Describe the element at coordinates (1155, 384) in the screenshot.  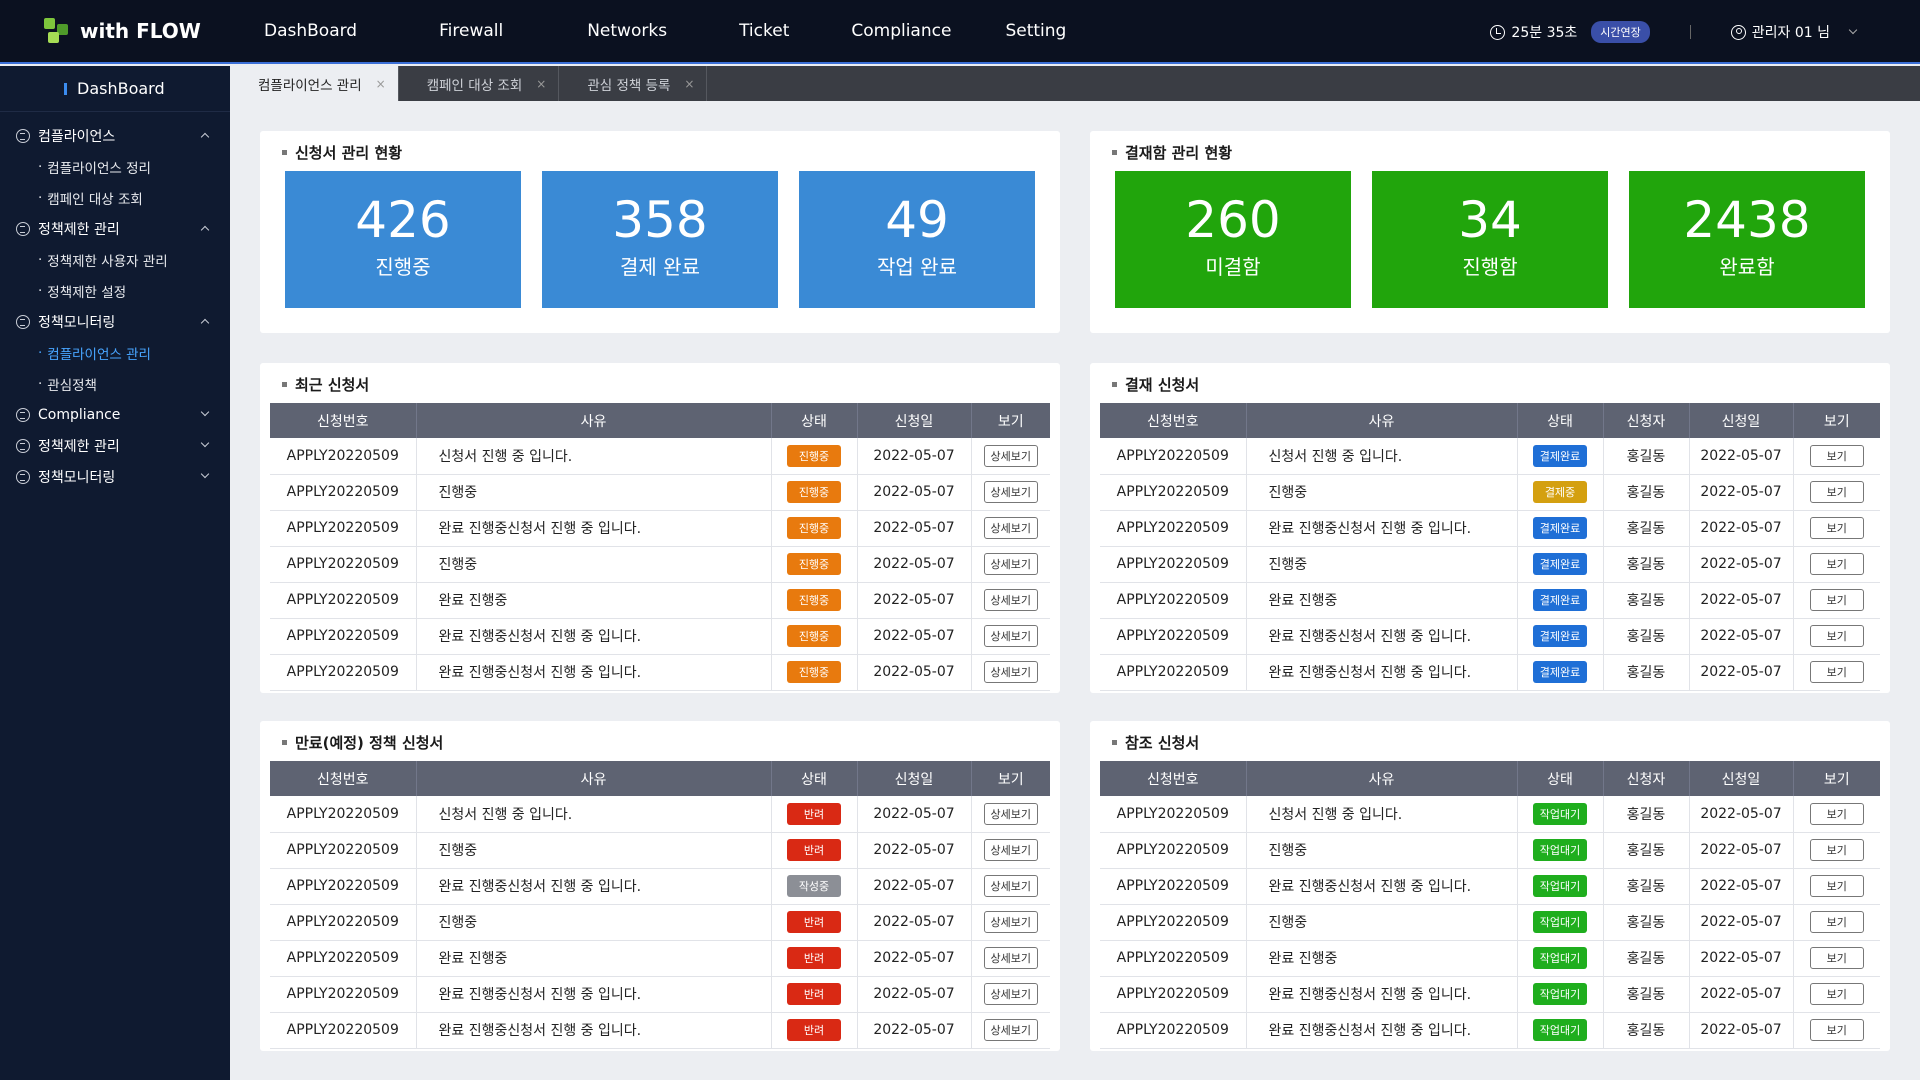
I see `panel-title: 결재 신청서` at that location.